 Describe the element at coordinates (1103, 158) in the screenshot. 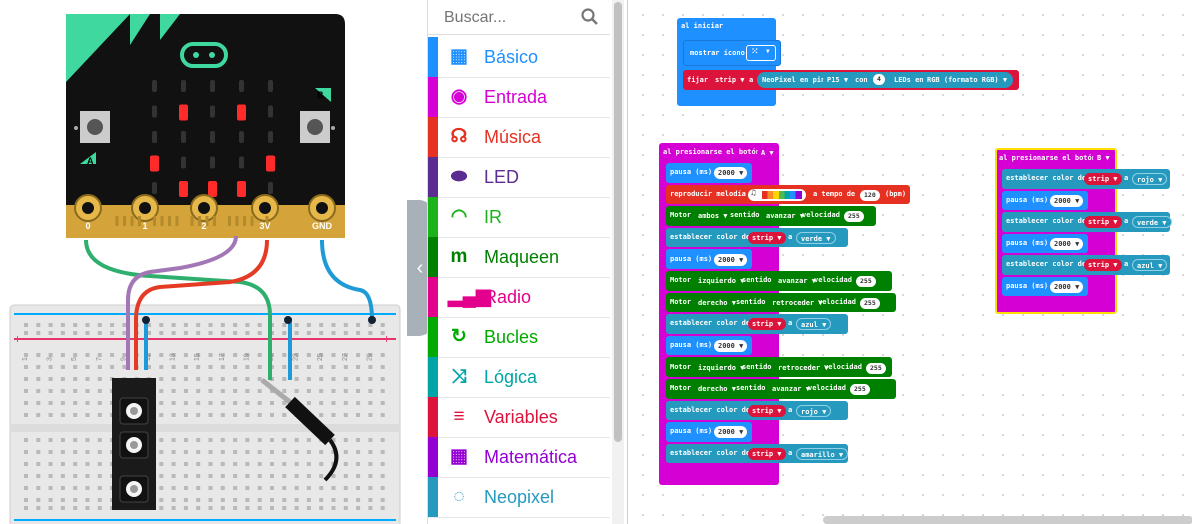

I see `button-b-dropdown: B ▼` at that location.